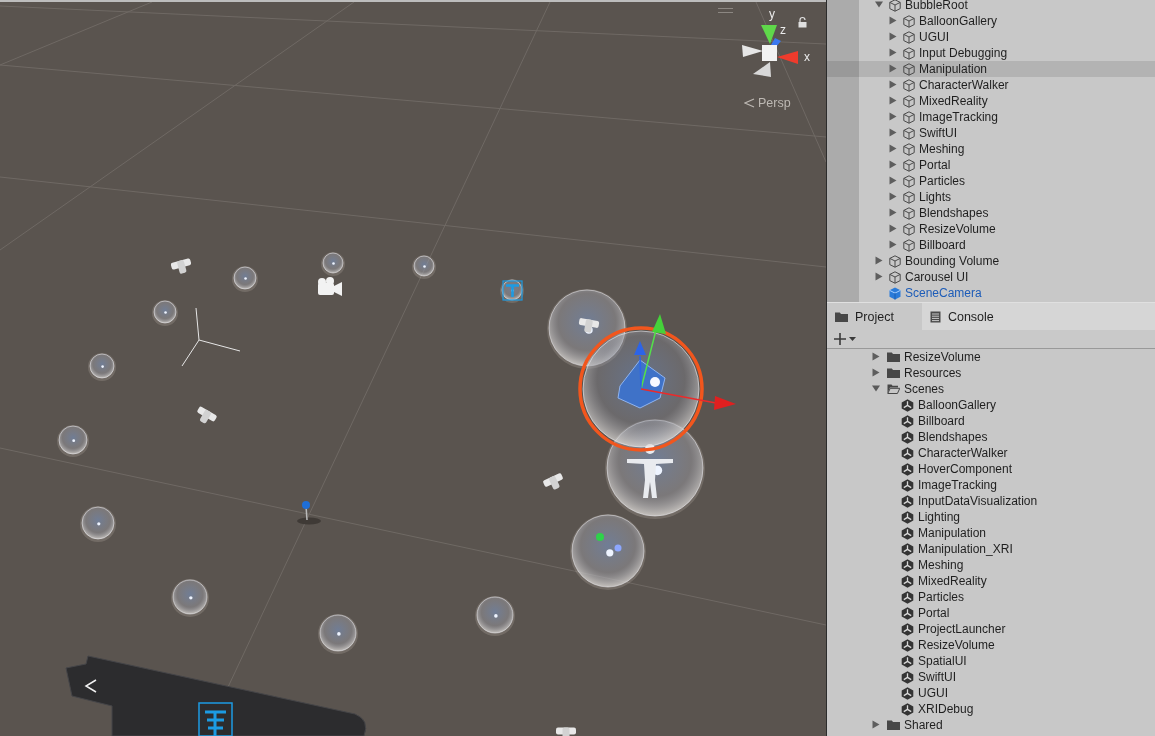  I want to click on project-item: CharacterWalker, so click(991, 453).